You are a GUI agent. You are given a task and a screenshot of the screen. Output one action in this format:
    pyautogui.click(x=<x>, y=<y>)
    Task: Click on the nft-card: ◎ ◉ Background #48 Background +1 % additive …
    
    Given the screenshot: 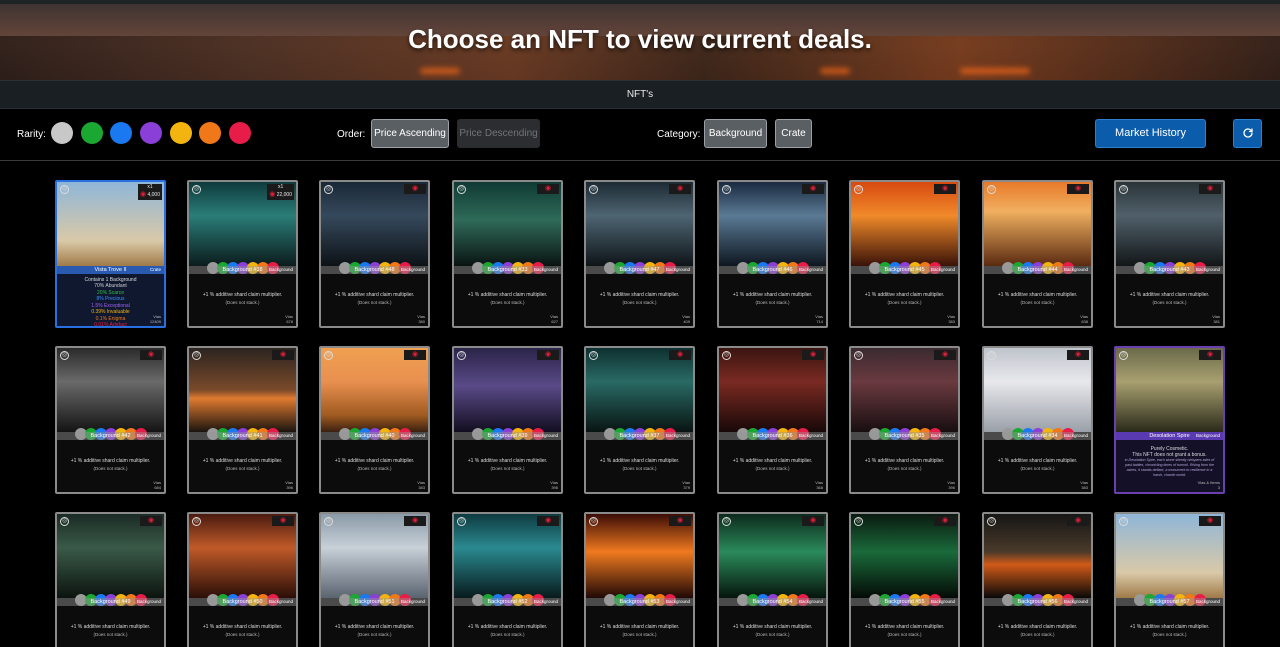 What is the action you would take?
    pyautogui.click(x=374, y=254)
    